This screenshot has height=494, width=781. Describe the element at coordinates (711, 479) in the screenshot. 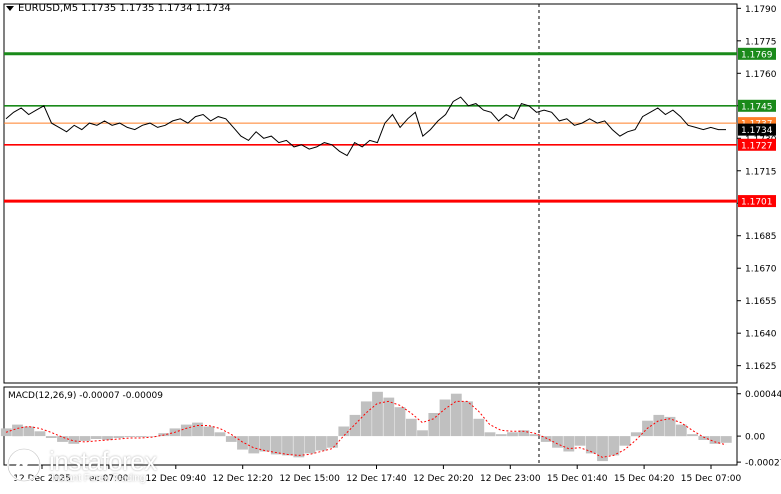

I see `time-tick-label: 15 Dec 07:00` at that location.